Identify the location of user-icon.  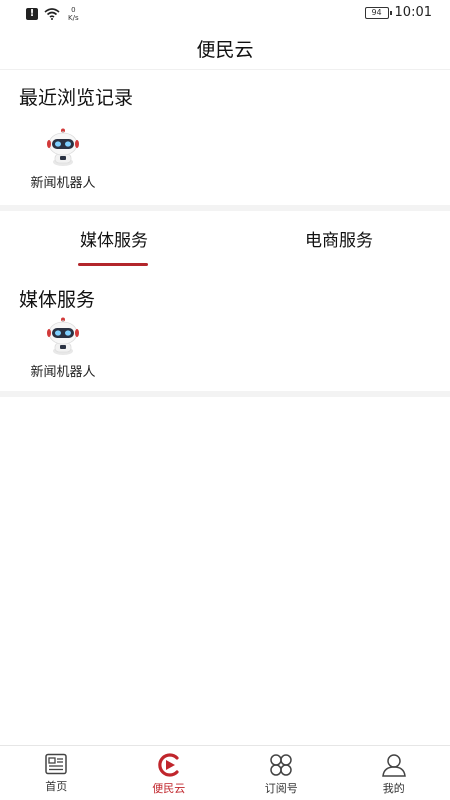
(393, 765).